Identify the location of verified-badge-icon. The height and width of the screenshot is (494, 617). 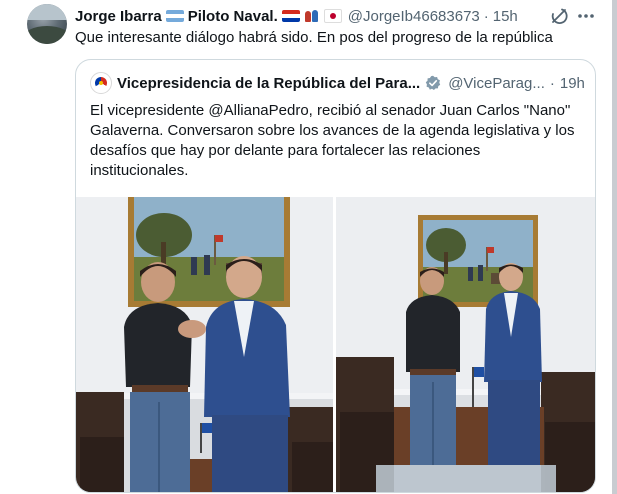
(433, 82).